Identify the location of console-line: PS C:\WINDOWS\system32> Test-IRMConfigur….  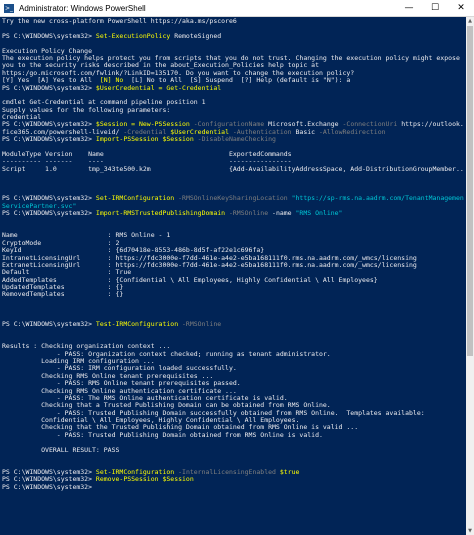
(233, 324).